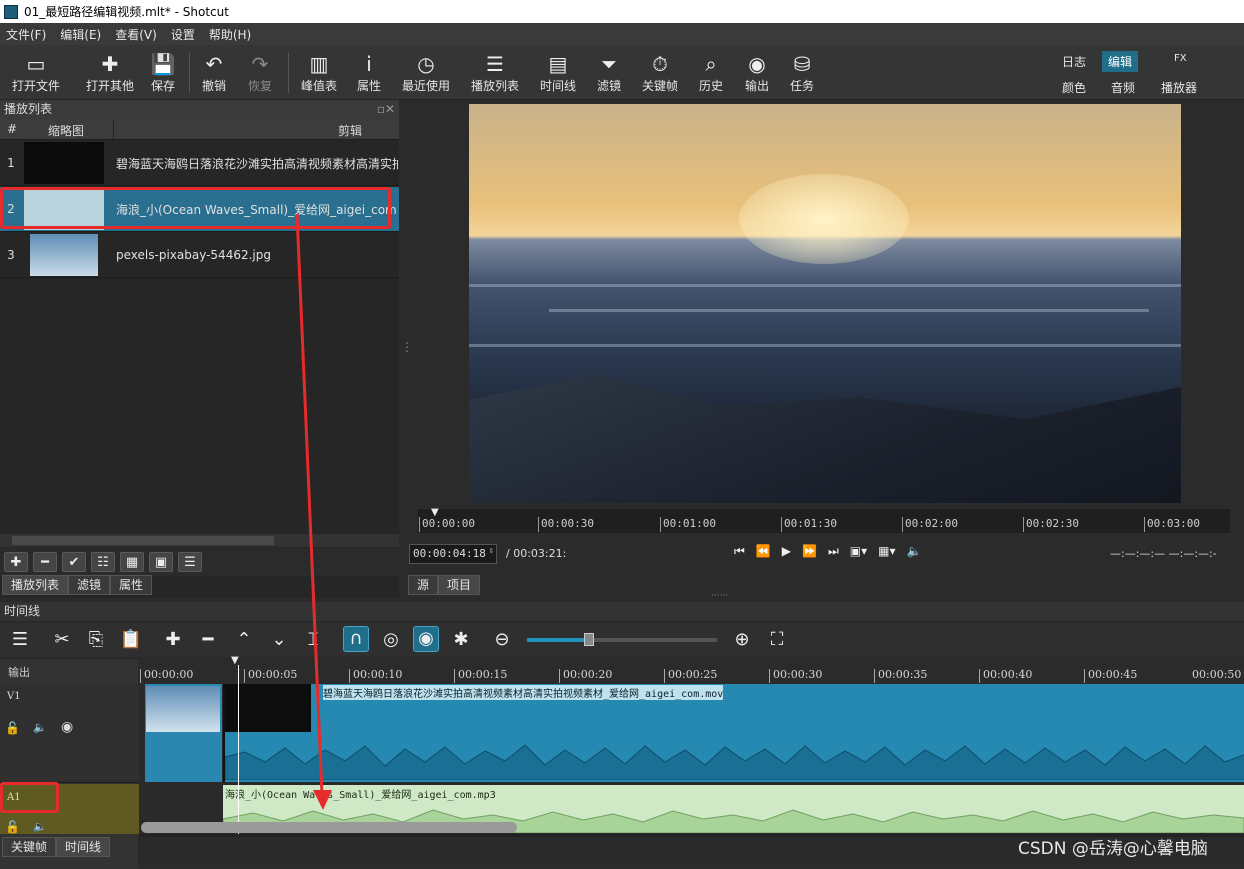 The width and height of the screenshot is (1244, 869). I want to click on watermark: CSDN @岳涛@心馨电脑, so click(1113, 849).